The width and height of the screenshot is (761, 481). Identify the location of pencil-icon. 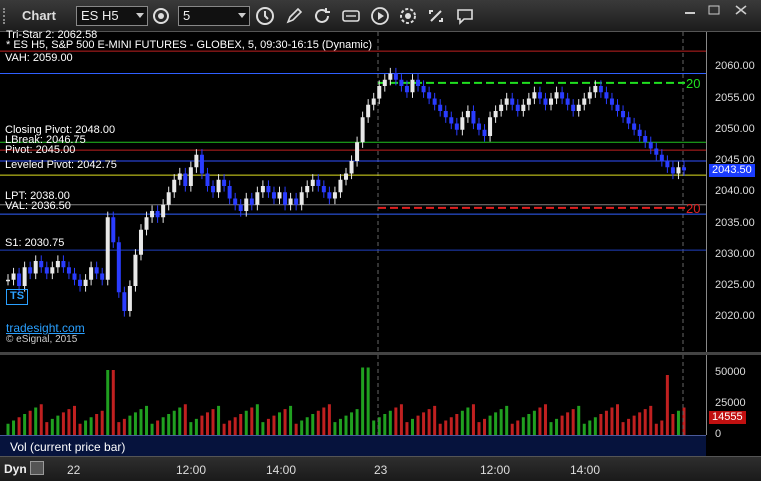
(294, 16).